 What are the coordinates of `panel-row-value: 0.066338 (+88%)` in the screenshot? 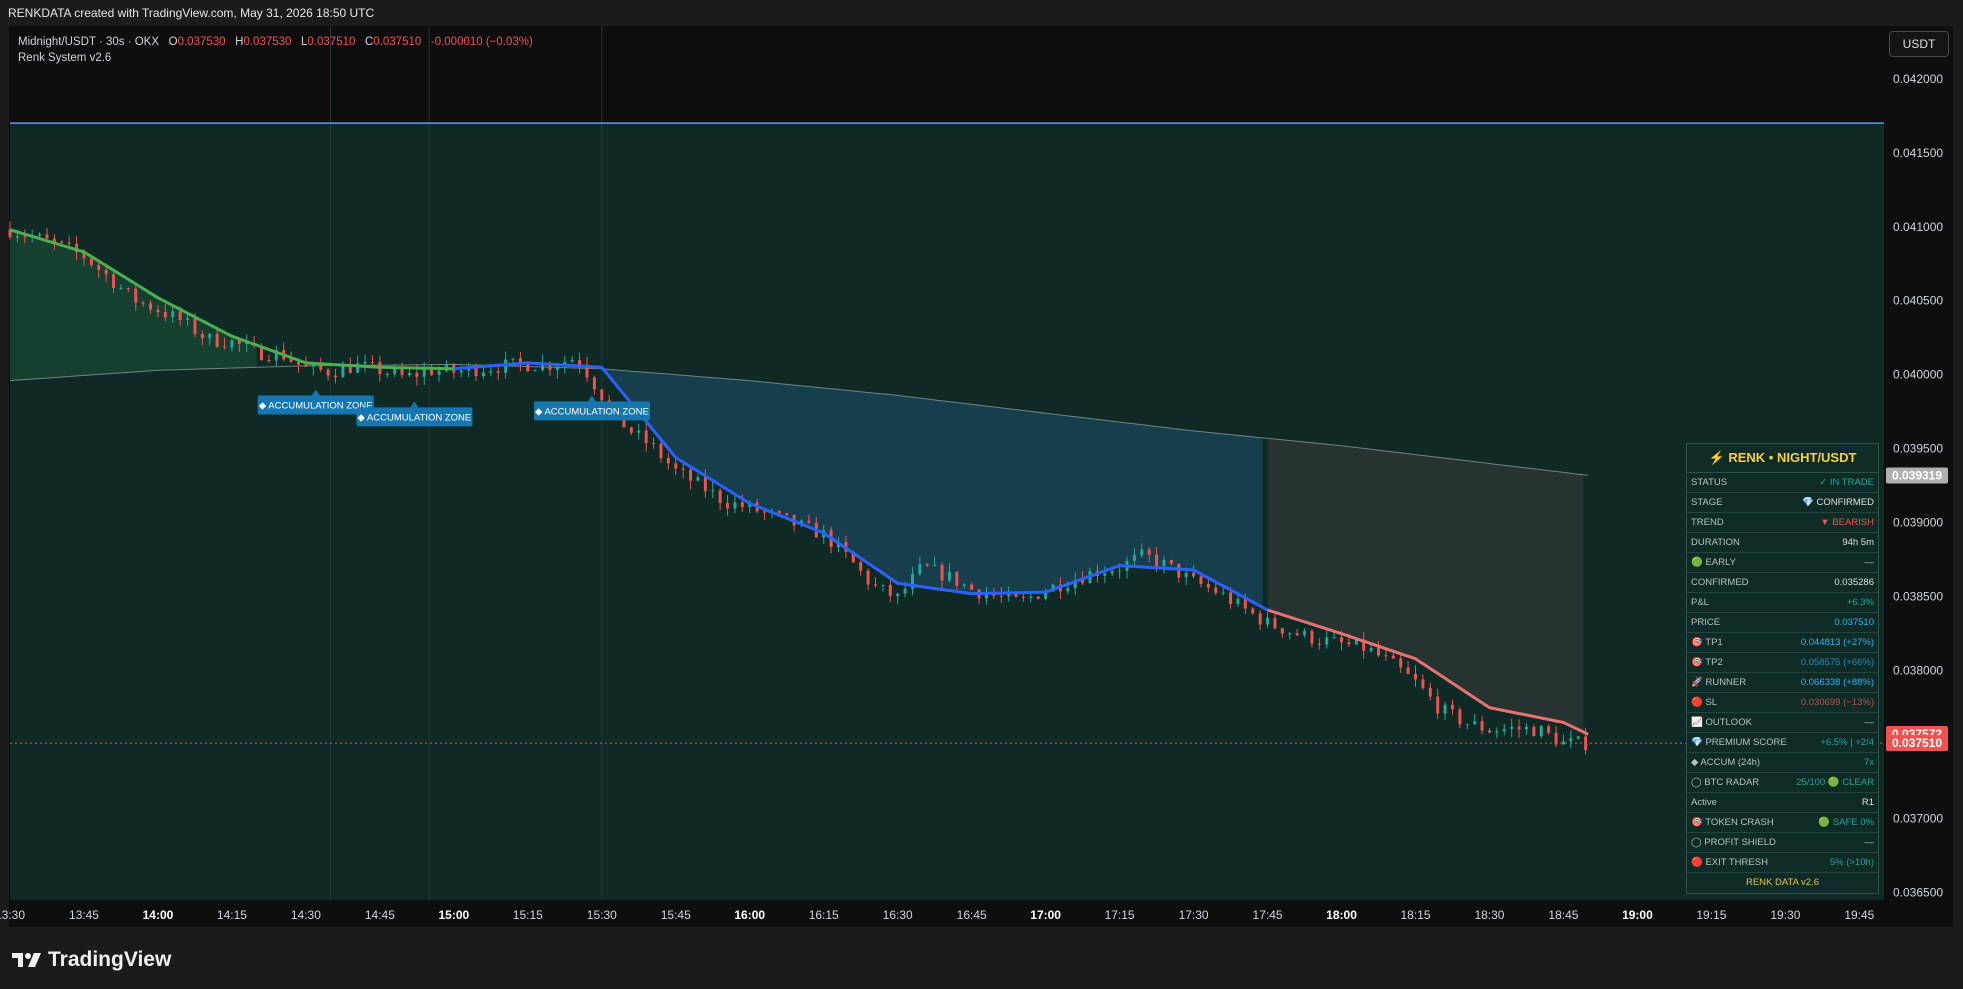 It's located at (1837, 682).